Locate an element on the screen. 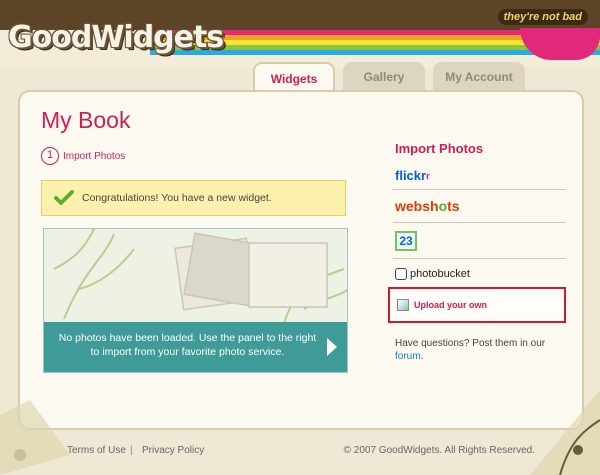  copyright-text: © 2007 GoodWidgets. All Rights Reserved. is located at coordinates (439, 450).